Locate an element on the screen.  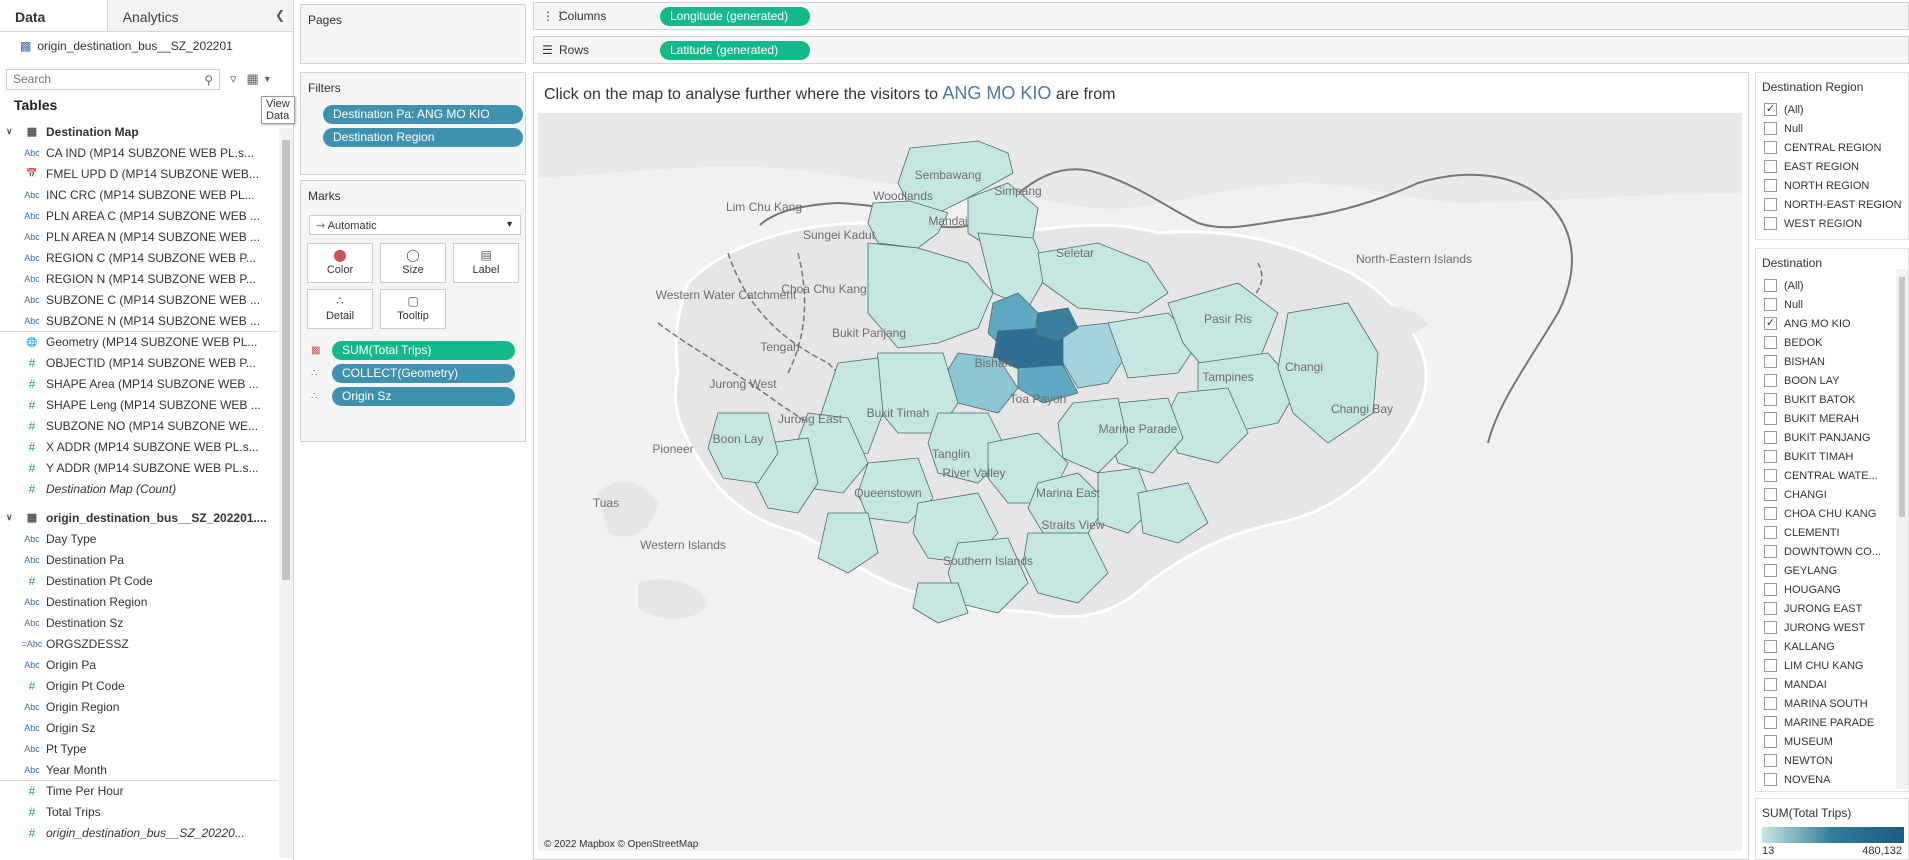
filter-option: BUKIT TIMAH is located at coordinates (1832, 456).